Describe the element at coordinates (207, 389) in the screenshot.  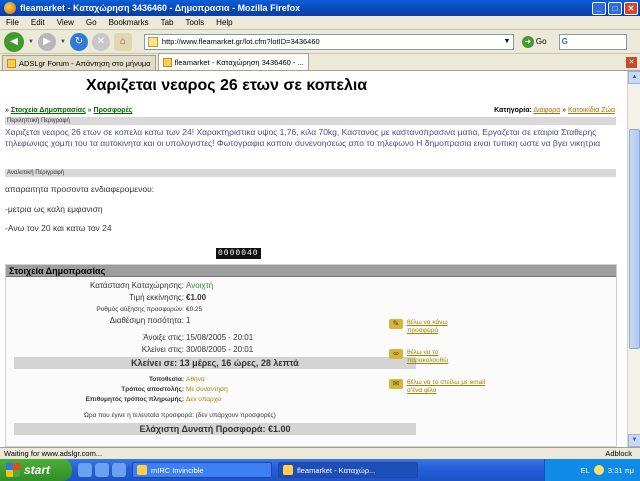
I see `shipping-value: Με συναντηση` at that location.